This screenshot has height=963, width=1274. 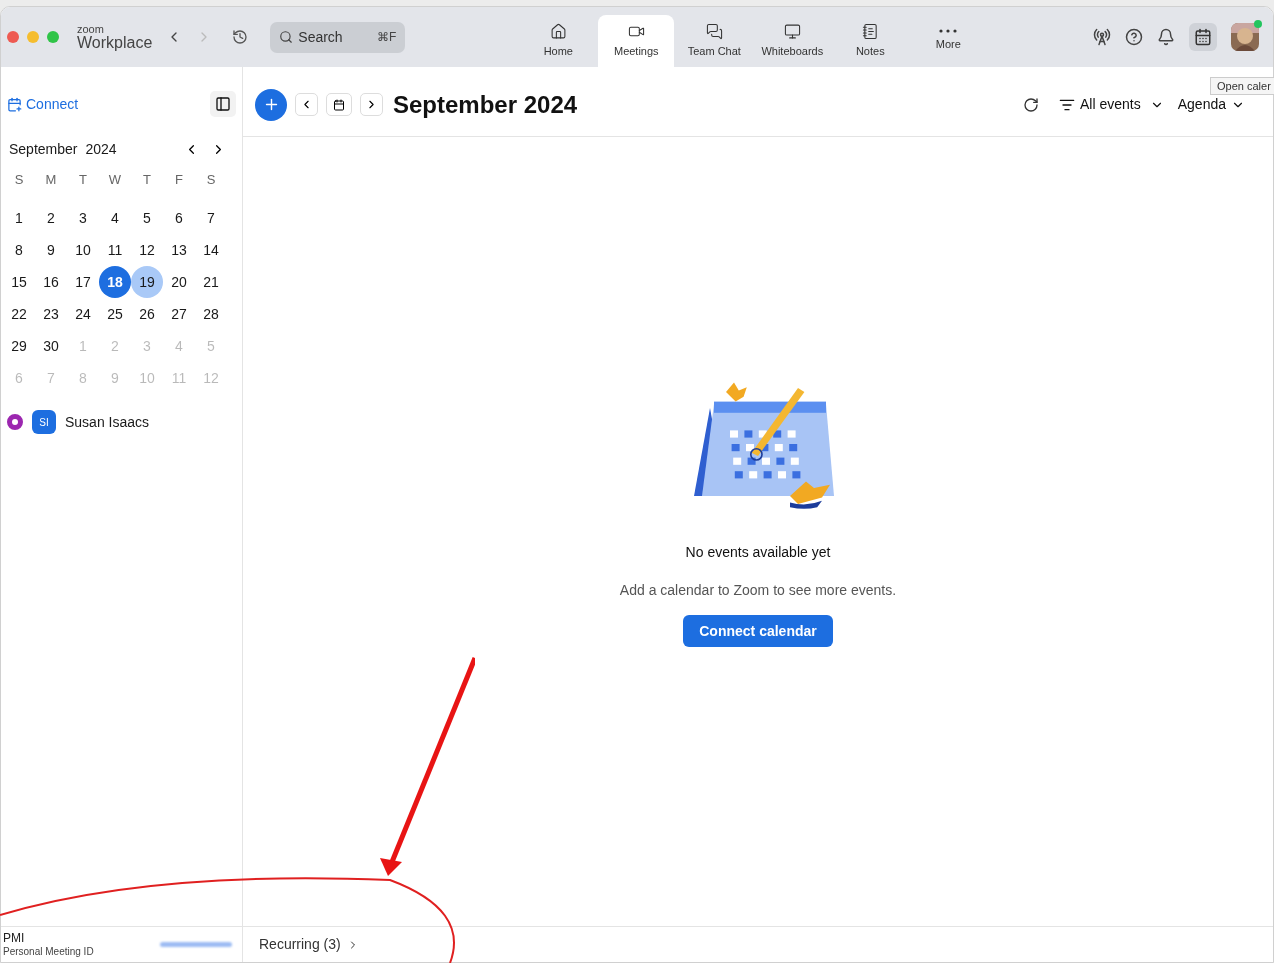 I want to click on calendar-day: 14, so click(x=211, y=250).